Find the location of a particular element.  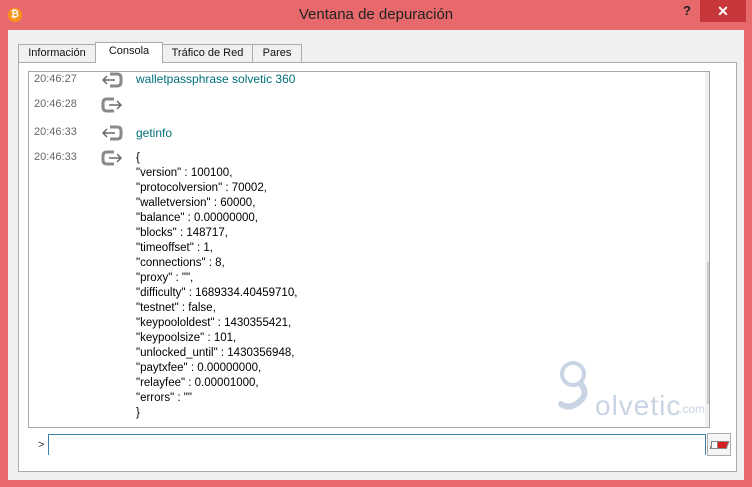

message-time: 20:46:28 is located at coordinates (55, 104).